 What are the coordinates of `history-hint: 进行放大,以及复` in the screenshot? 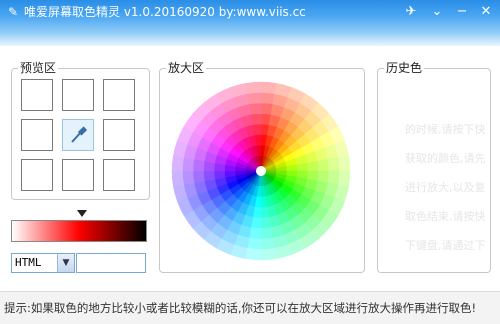 It's located at (445, 187).